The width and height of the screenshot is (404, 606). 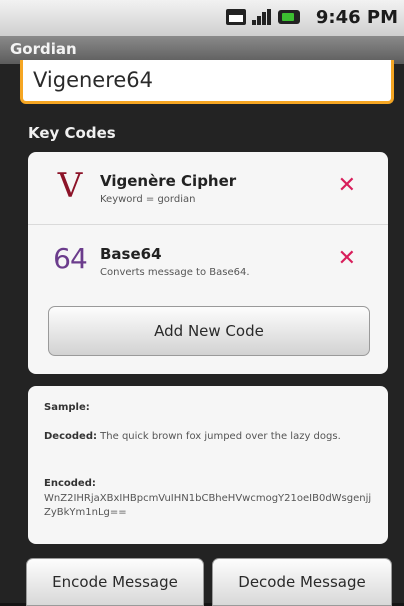 What do you see at coordinates (70, 258) in the screenshot?
I see `base64-icon: 64` at bounding box center [70, 258].